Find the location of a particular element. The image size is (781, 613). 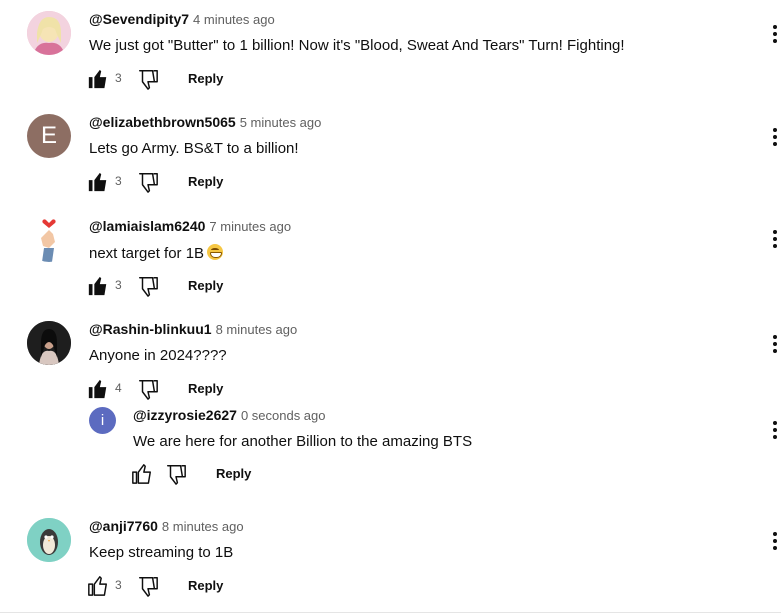

comment-header: @anji7760 8 minutes ago is located at coordinates (166, 527).